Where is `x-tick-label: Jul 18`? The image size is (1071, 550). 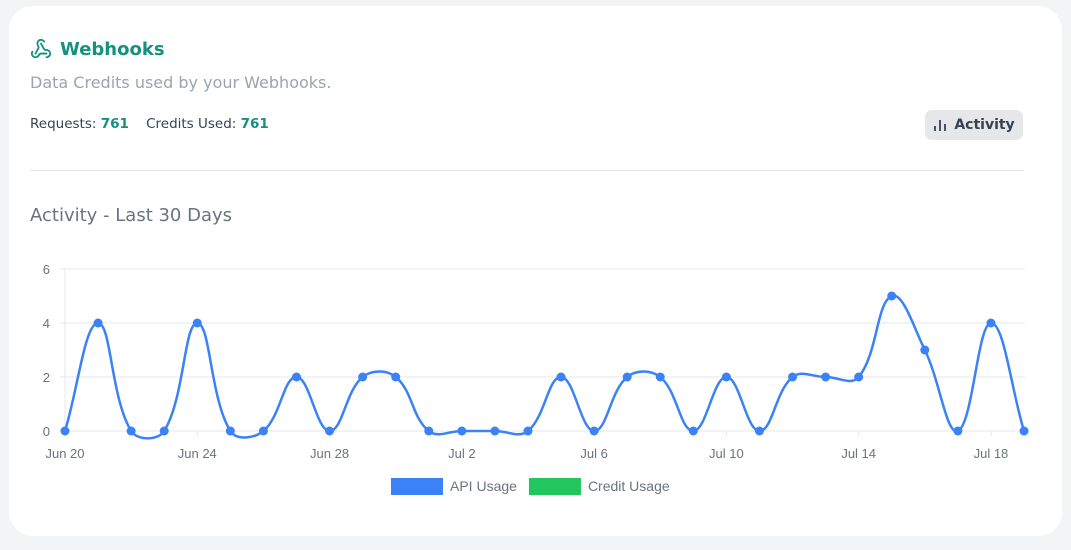
x-tick-label: Jul 18 is located at coordinates (991, 453).